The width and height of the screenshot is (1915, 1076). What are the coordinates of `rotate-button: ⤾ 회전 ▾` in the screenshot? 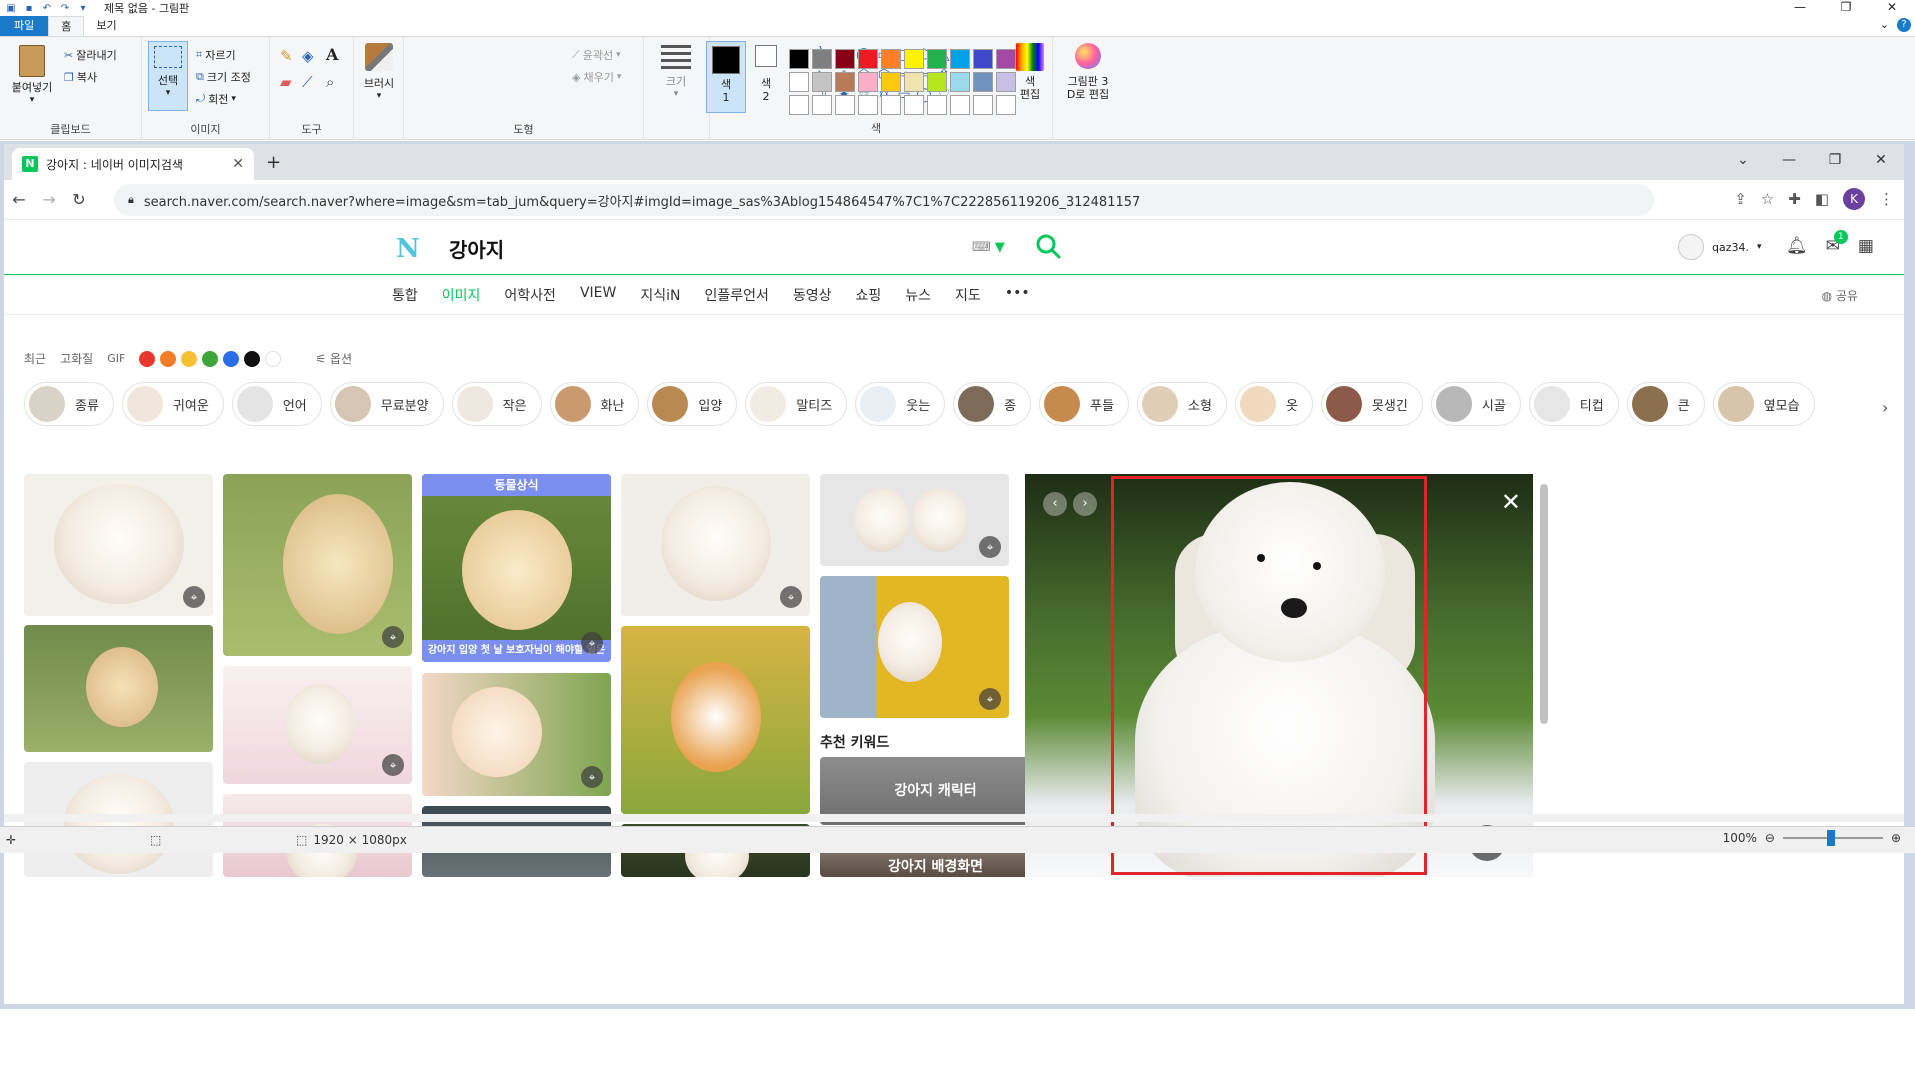 It's located at (216, 99).